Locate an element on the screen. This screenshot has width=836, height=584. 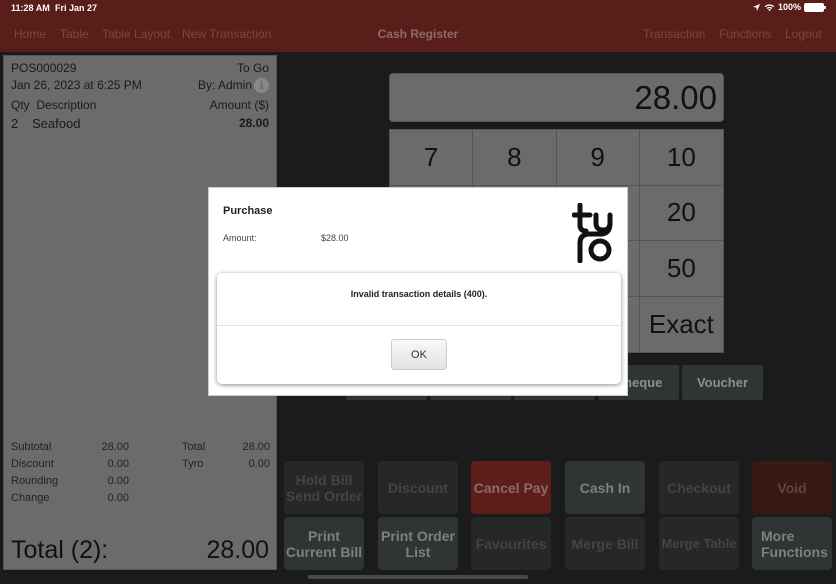
error-alert: Invalid transaction details (400). OK is located at coordinates (419, 328).